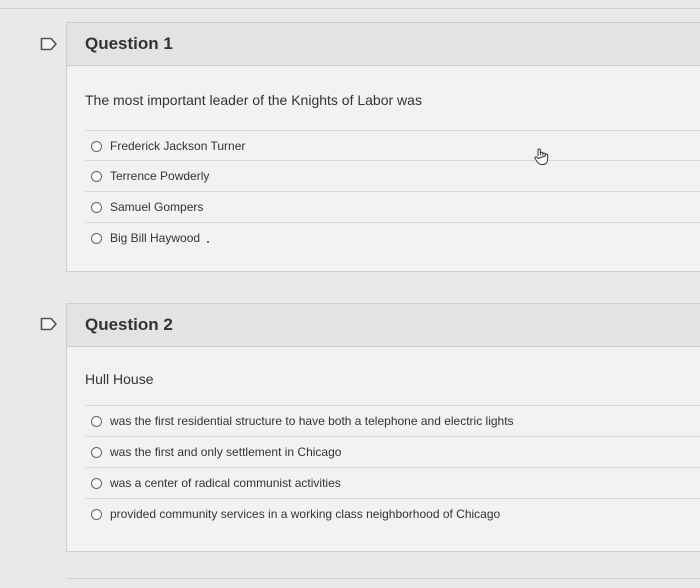  Describe the element at coordinates (383, 325) in the screenshot. I see `question-header: Question 2` at that location.